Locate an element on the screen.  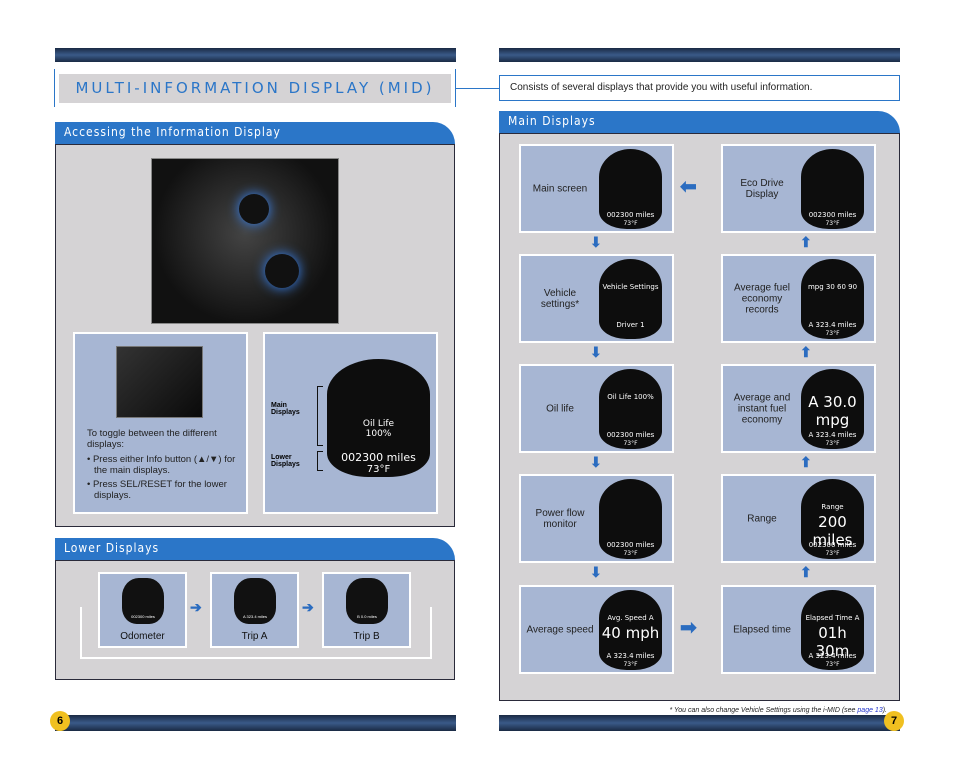
arrow-right-icon: ➡ is located at coordinates (688, 628).